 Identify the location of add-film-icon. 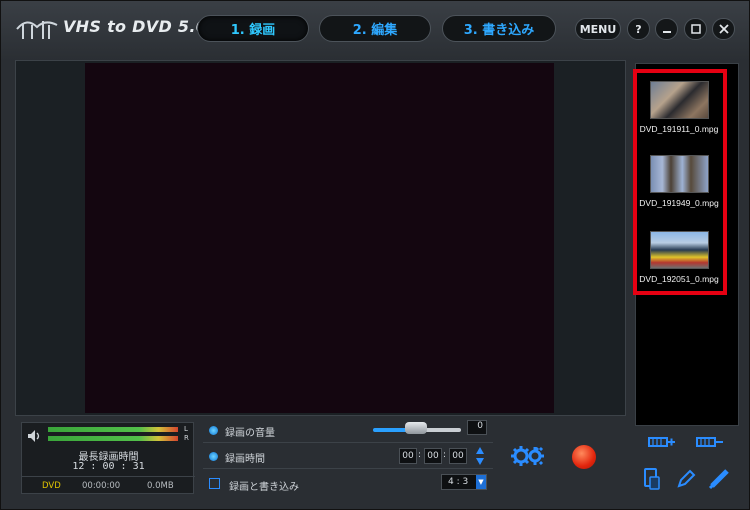
(661, 442).